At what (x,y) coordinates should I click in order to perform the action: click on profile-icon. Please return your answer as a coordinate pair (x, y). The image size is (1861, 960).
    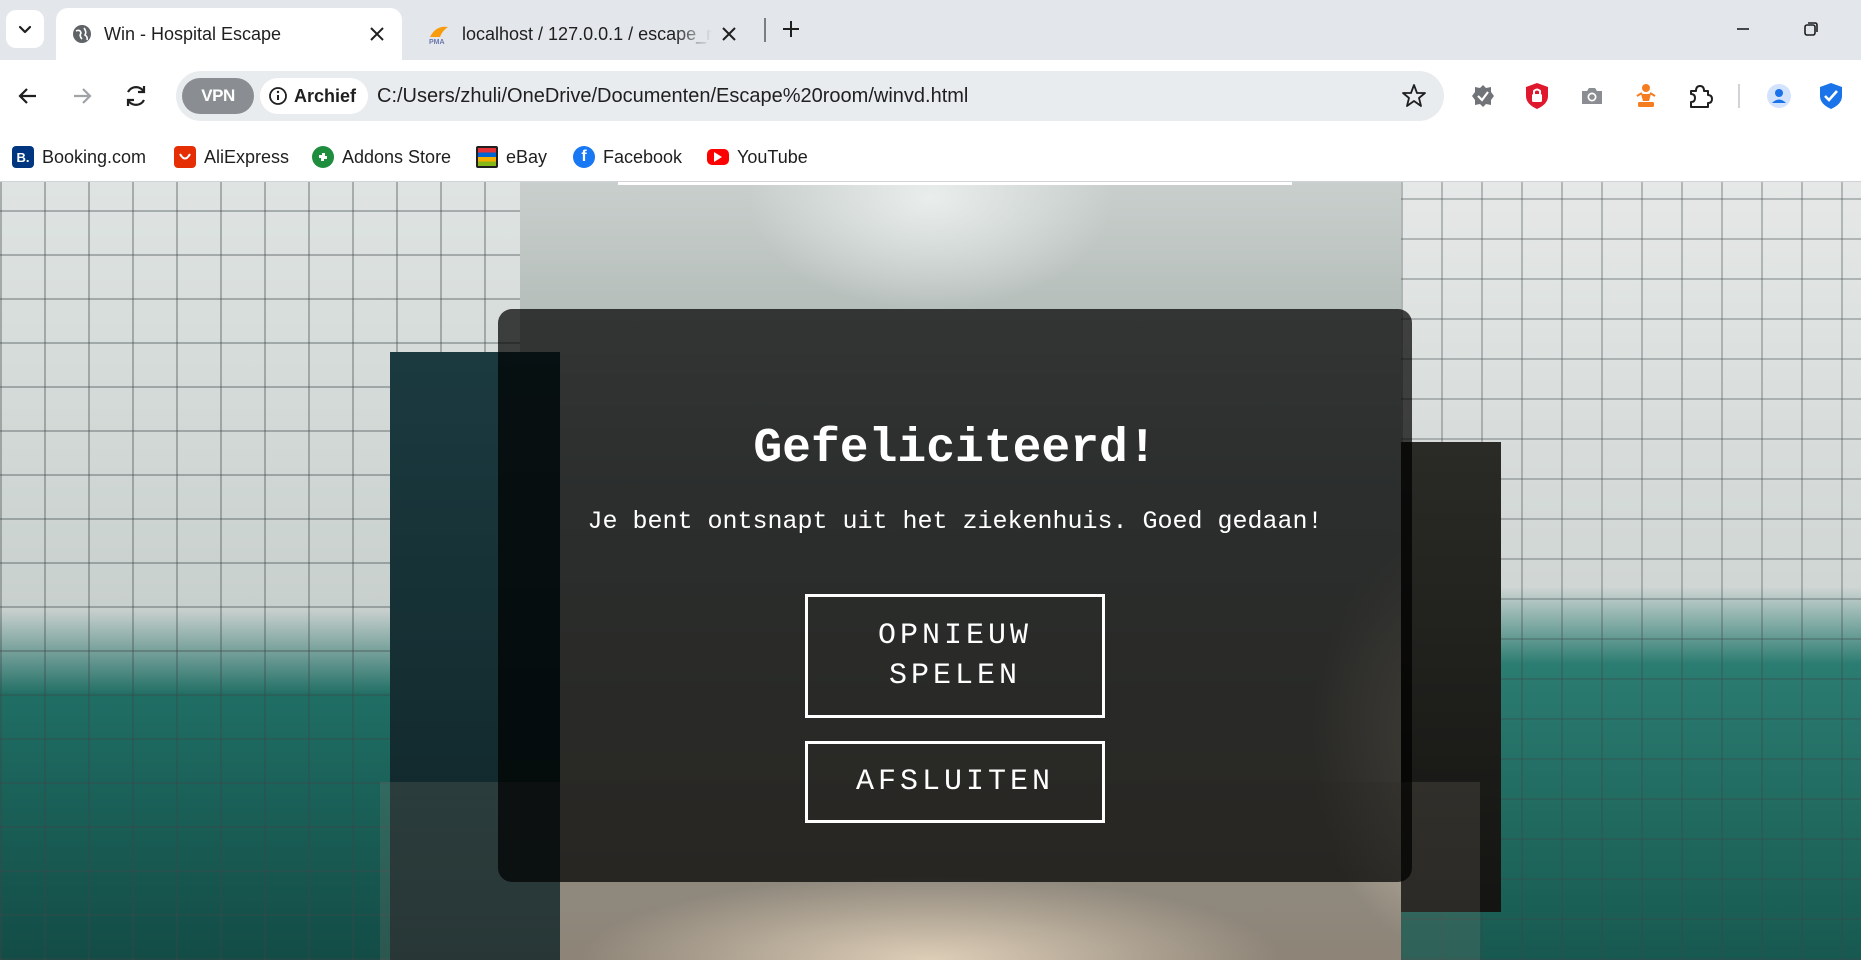
    Looking at the image, I should click on (1779, 96).